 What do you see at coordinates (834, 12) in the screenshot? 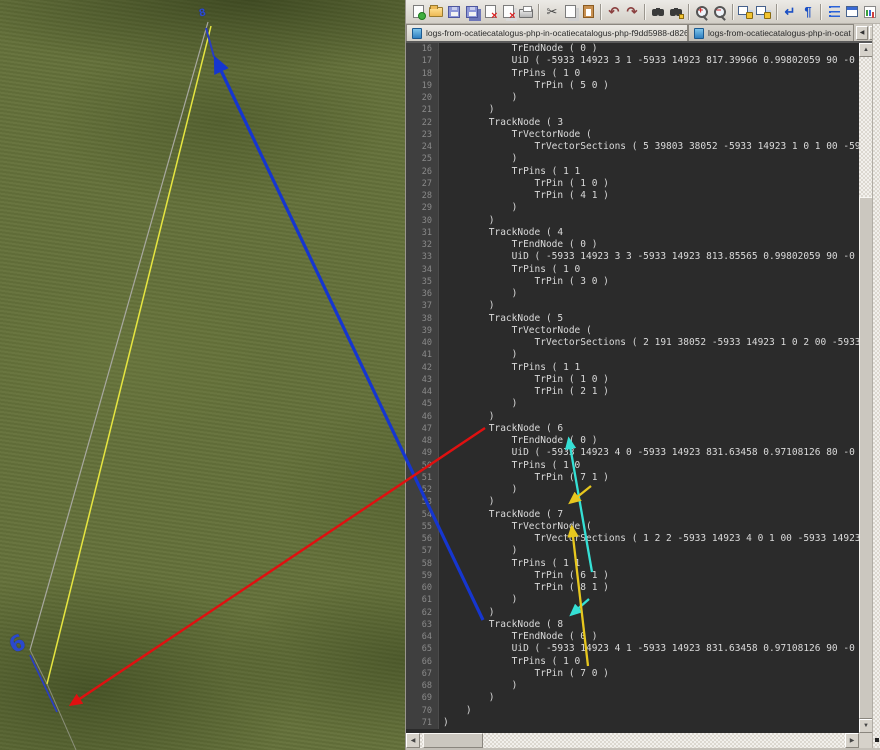
I see `indent-guide-icon` at bounding box center [834, 12].